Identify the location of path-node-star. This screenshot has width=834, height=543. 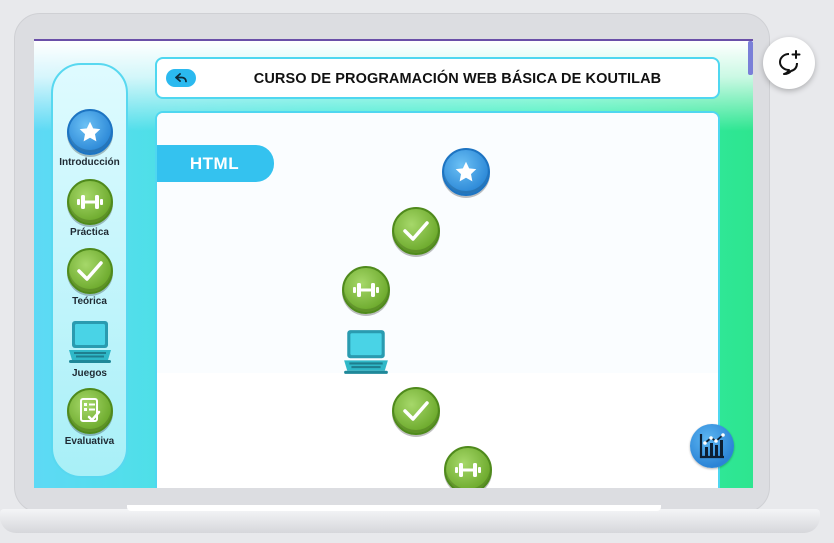
(466, 172).